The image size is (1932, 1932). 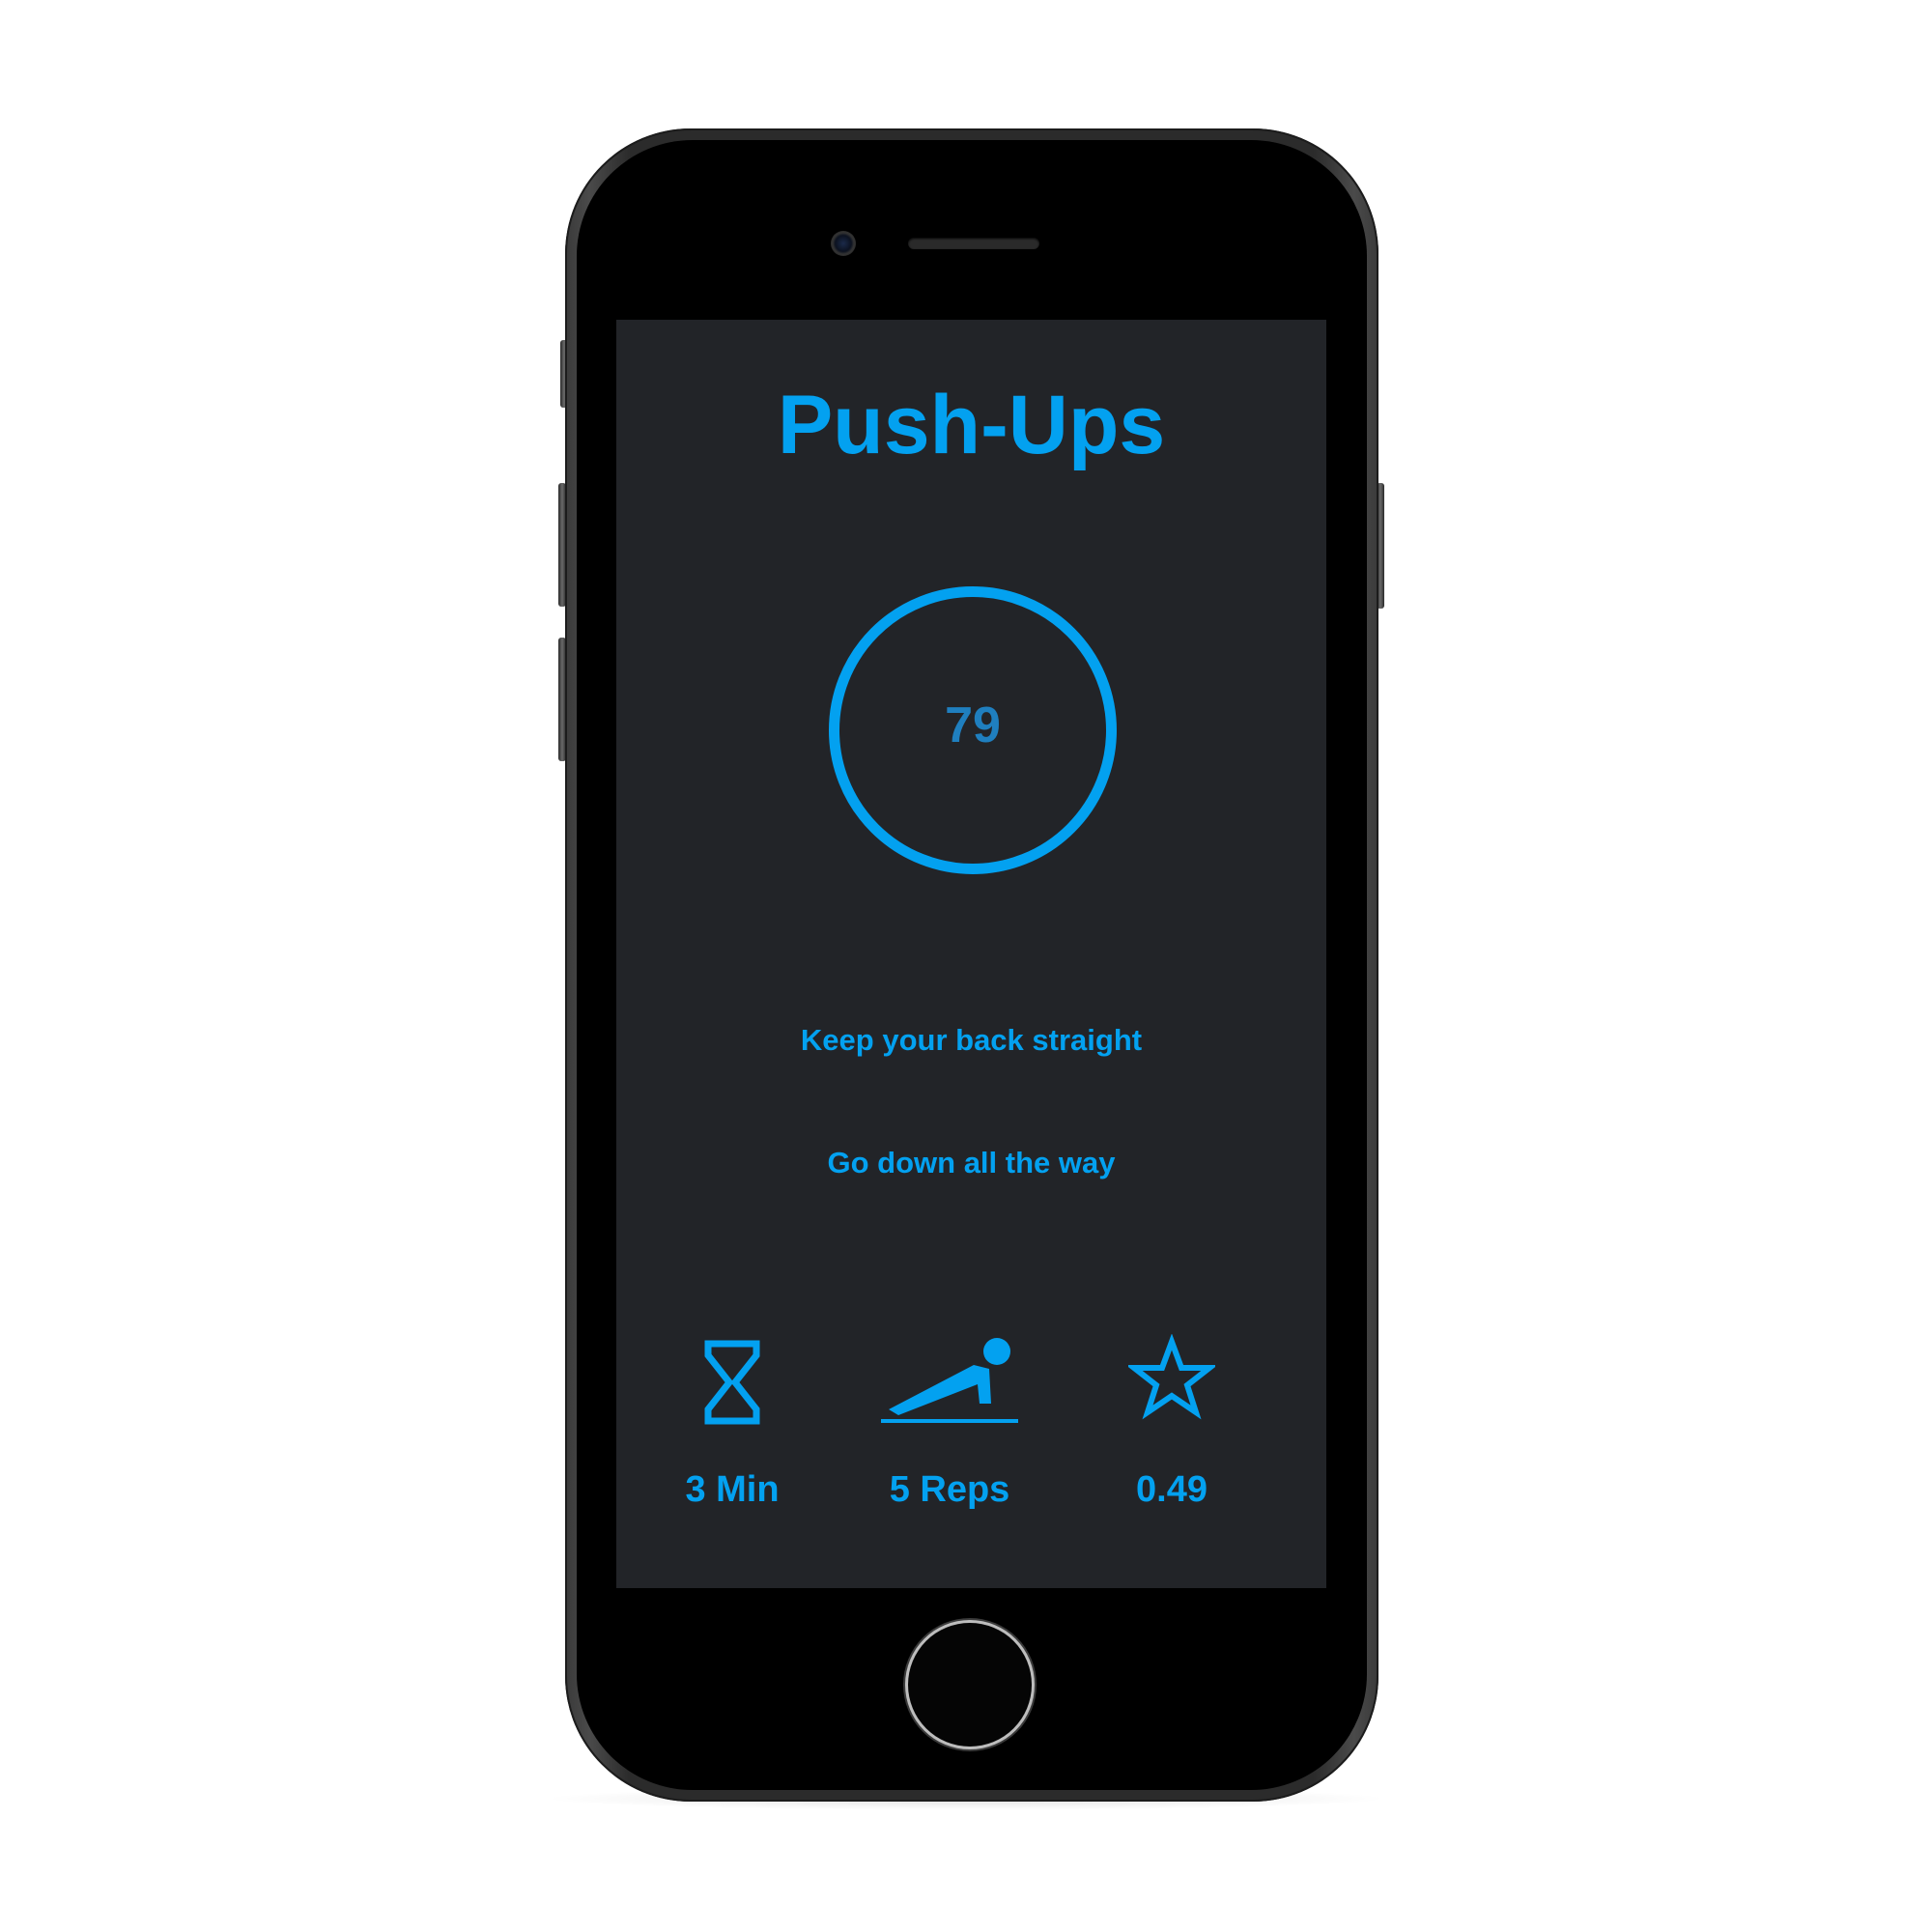 I want to click on earpiece-speaker, so click(x=973, y=243).